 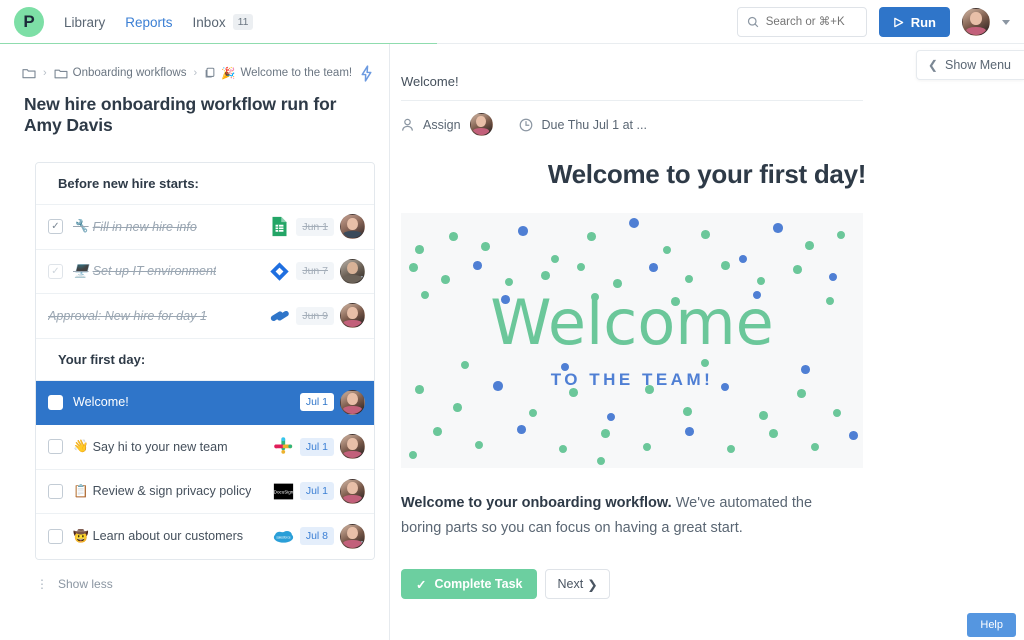 I want to click on task-row-label: Approval: New hire for day 1, so click(x=127, y=315).